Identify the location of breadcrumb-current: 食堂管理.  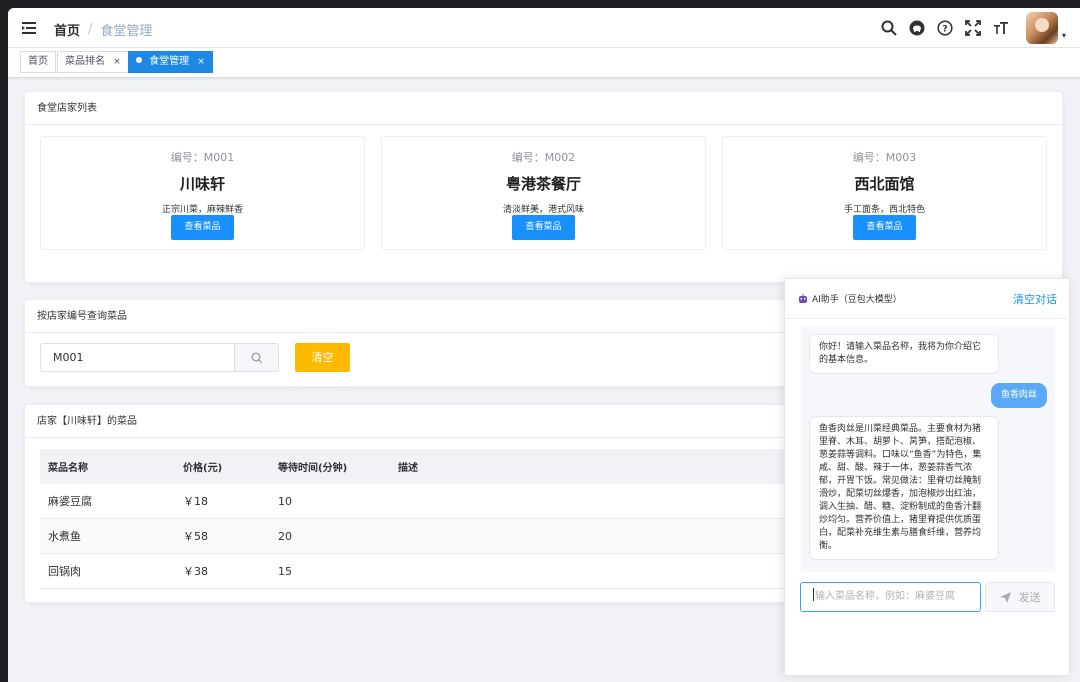
(126, 31).